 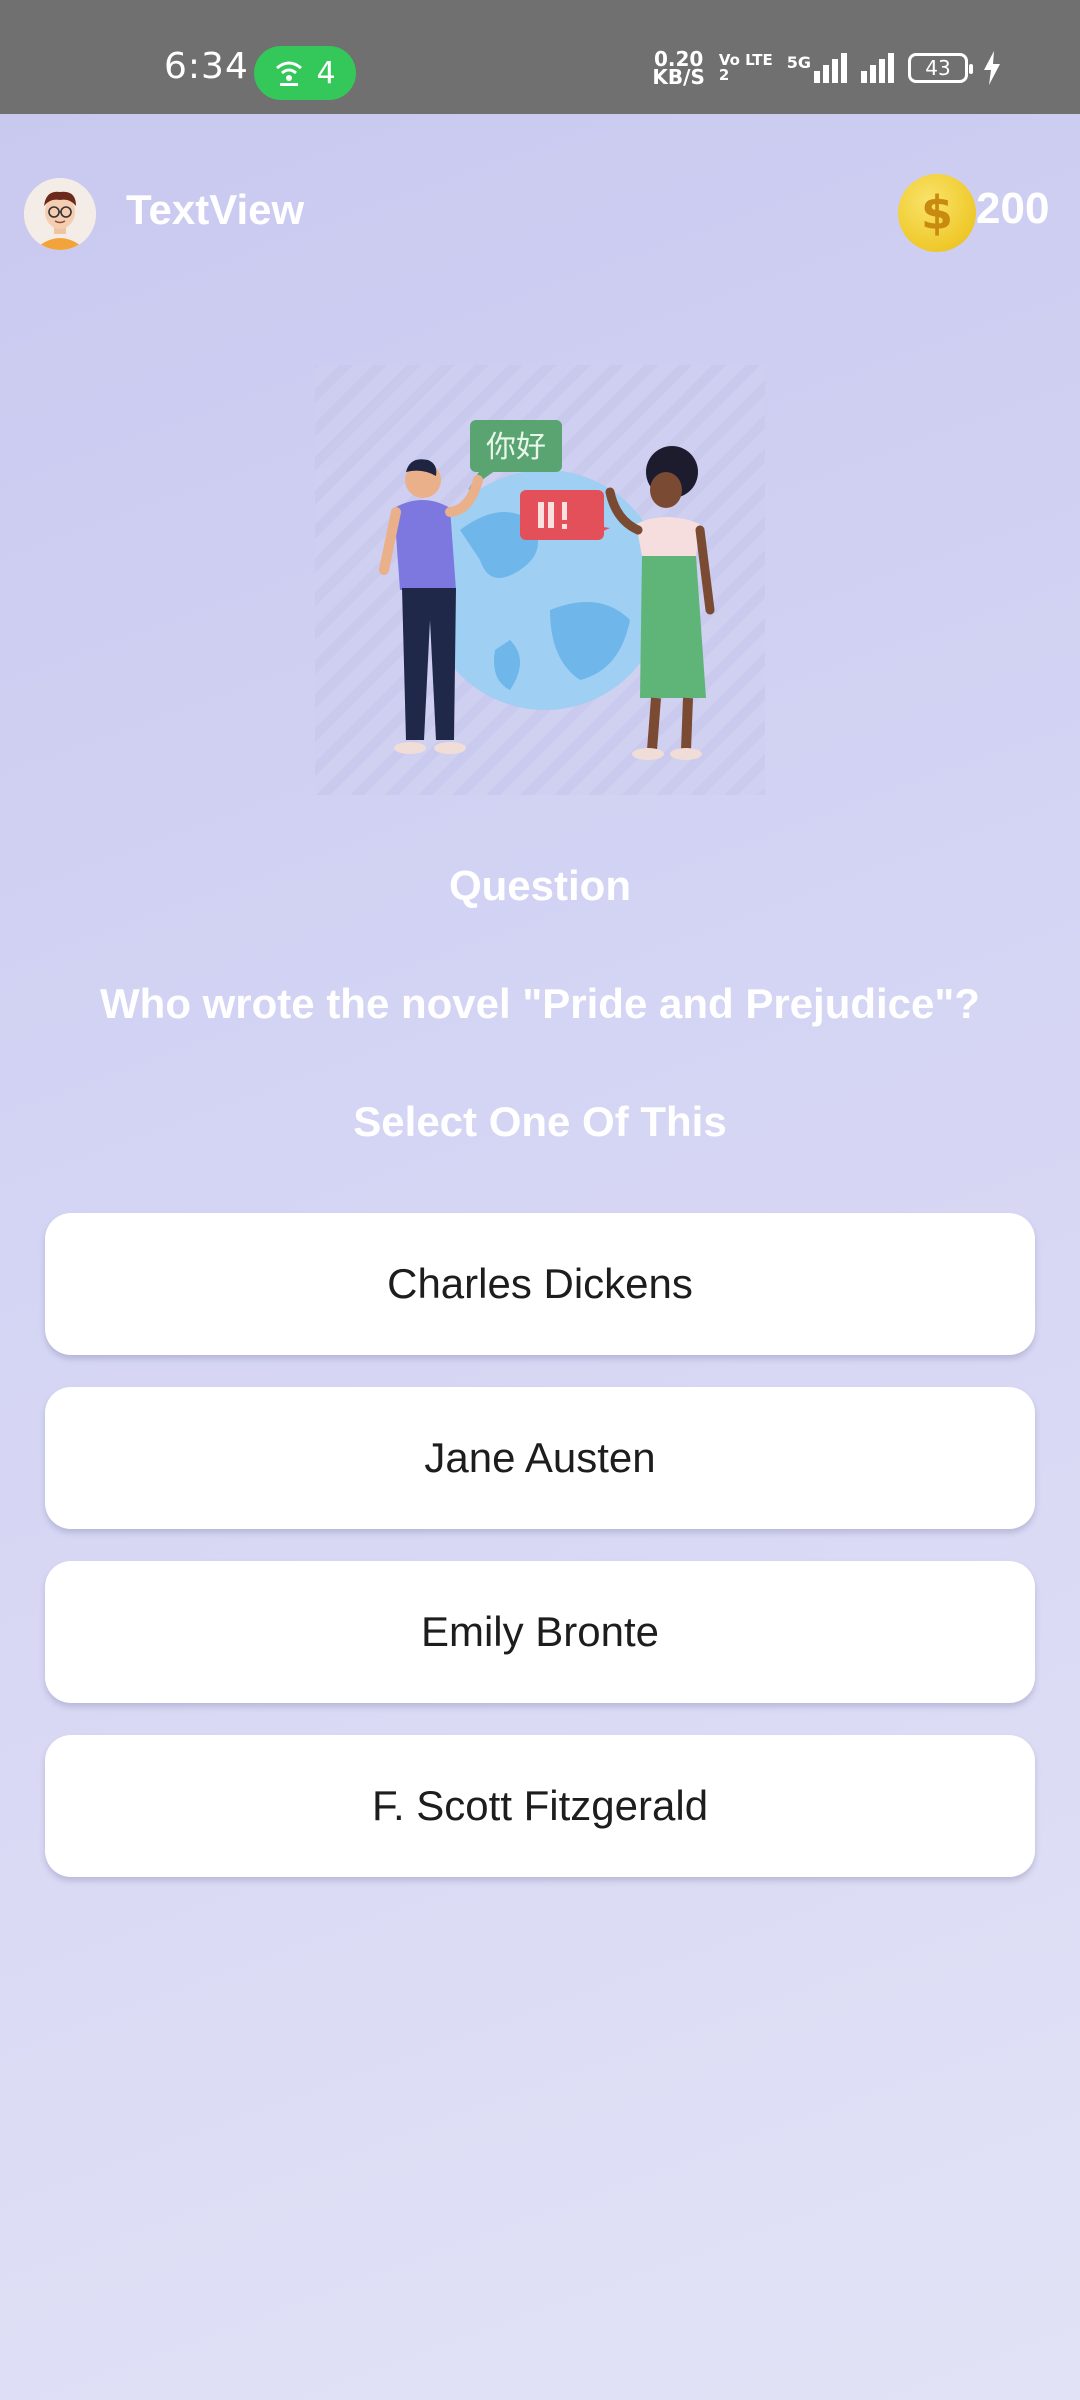 I want to click on answer-option-3: Emily Bronte, so click(x=540, y=1632).